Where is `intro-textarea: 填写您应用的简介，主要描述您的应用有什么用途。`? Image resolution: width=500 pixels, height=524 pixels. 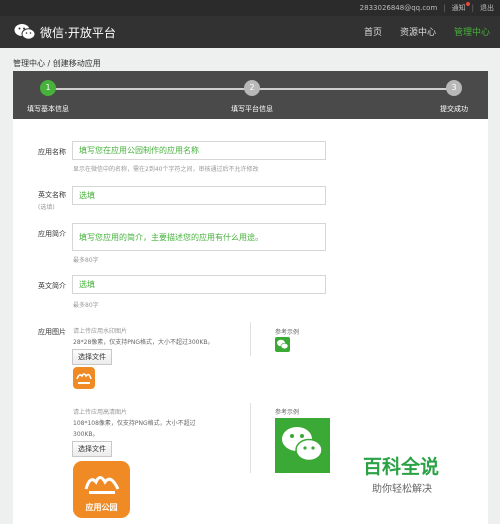 intro-textarea: 填写您应用的简介，主要描述您的应用有什么用途。 is located at coordinates (199, 237).